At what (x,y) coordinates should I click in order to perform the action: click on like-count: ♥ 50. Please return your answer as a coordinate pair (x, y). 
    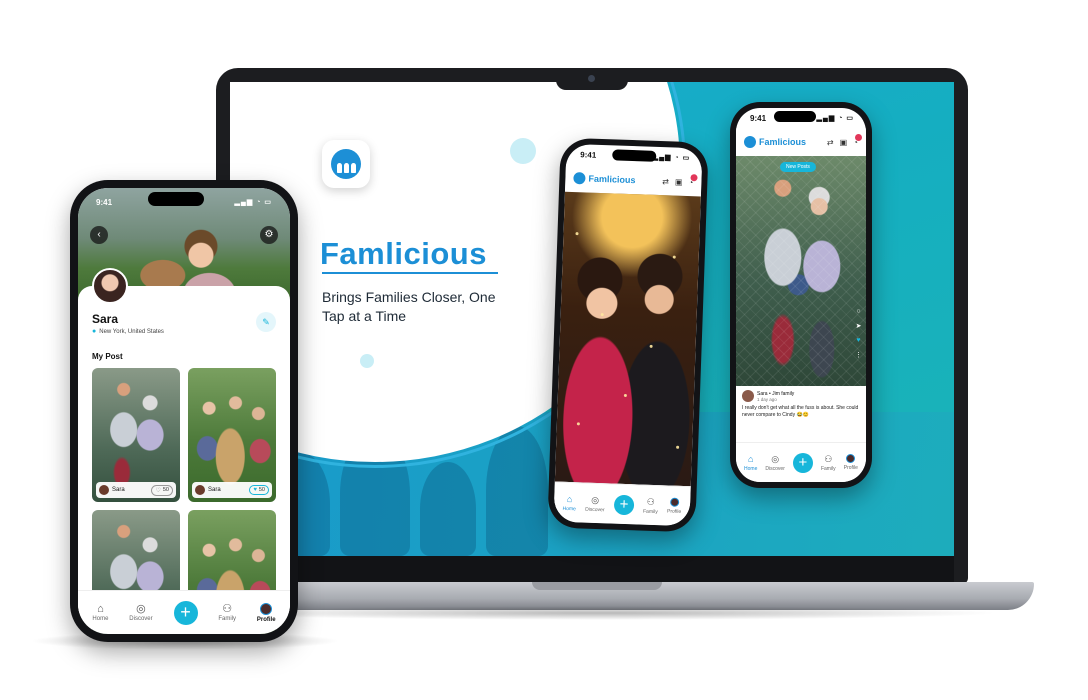
    Looking at the image, I should click on (259, 490).